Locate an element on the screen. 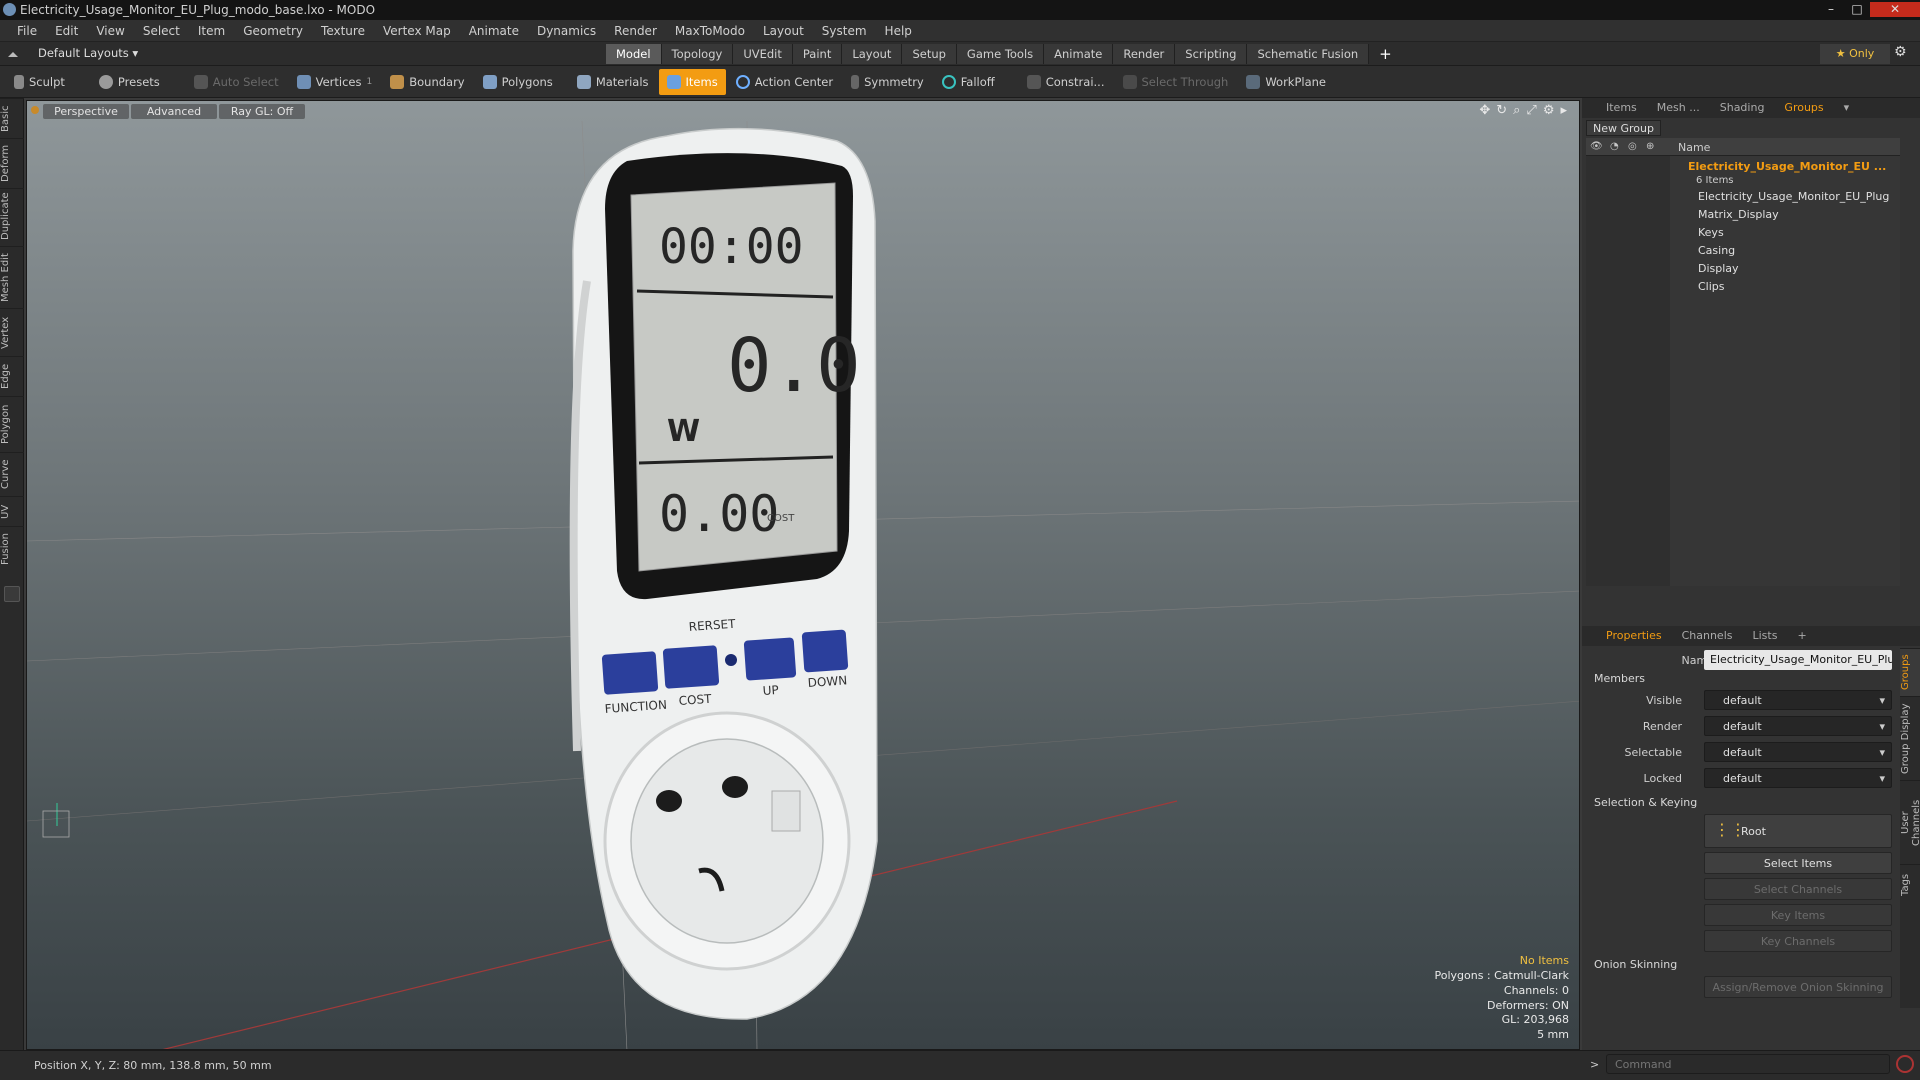  menu-edit: Edit is located at coordinates (66, 31).